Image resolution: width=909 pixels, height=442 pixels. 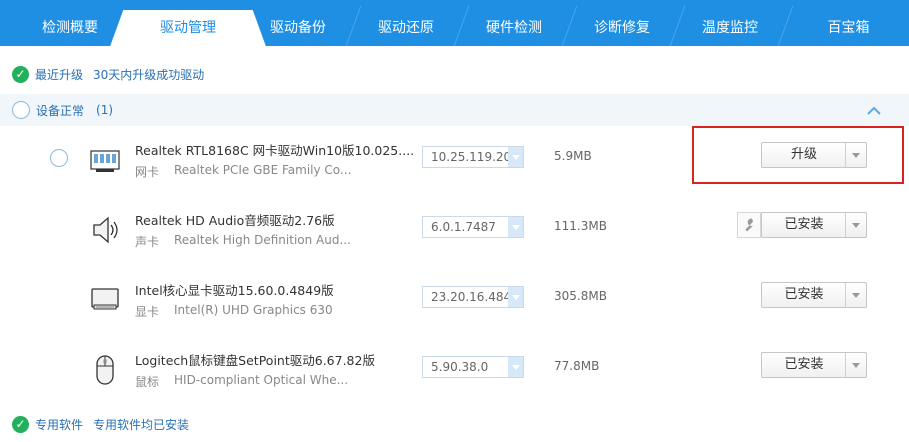 I want to click on version-value: 6.0.1.7487, so click(x=463, y=227).